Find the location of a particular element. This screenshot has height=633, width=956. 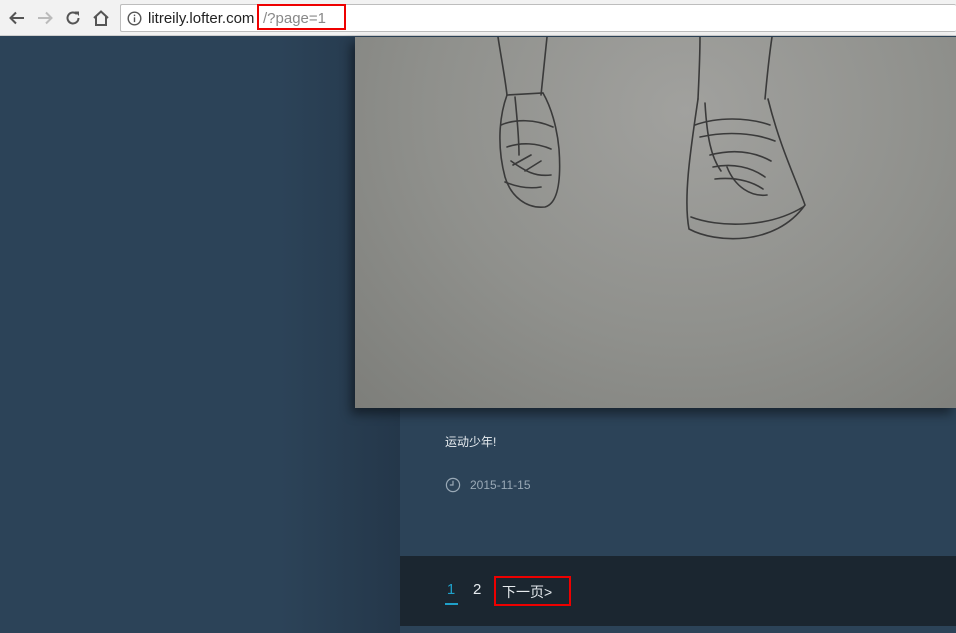

home-icon is located at coordinates (101, 18).